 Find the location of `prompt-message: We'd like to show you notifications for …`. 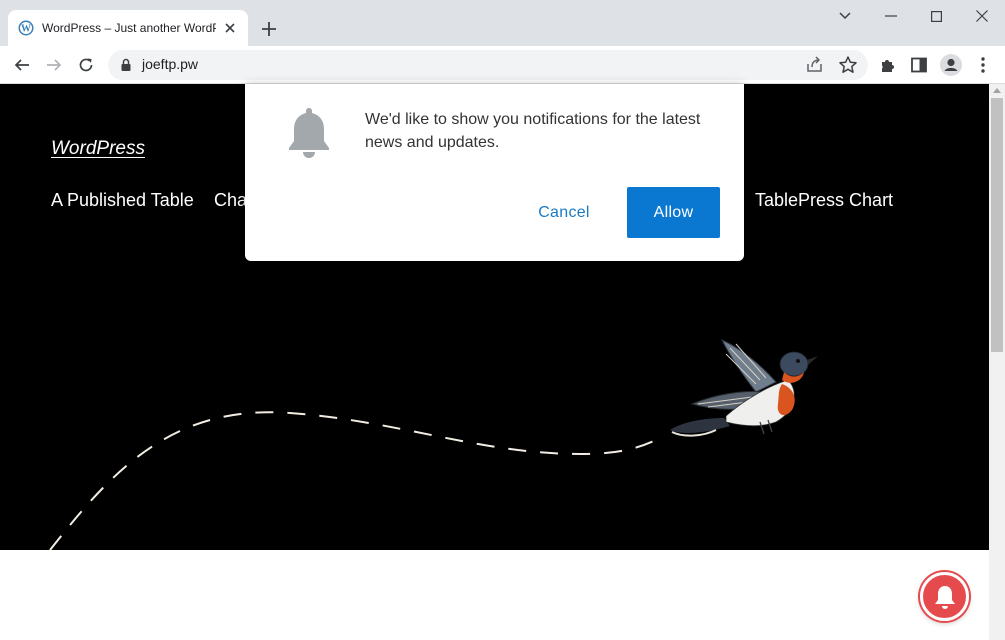

prompt-message: We'd like to show you notifications for … is located at coordinates (533, 131).